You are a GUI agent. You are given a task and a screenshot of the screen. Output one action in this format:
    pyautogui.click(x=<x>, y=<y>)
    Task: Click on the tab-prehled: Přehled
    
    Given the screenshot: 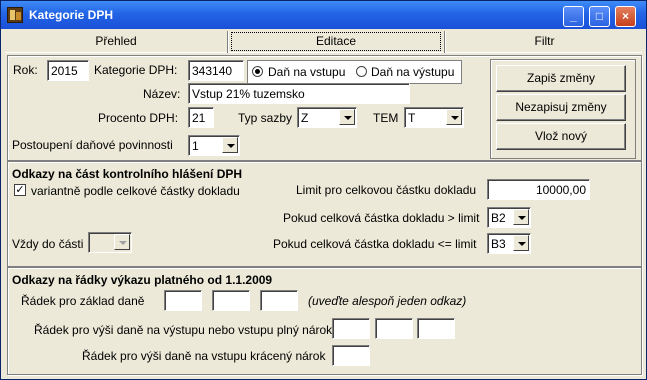 What is the action you would take?
    pyautogui.click(x=116, y=42)
    